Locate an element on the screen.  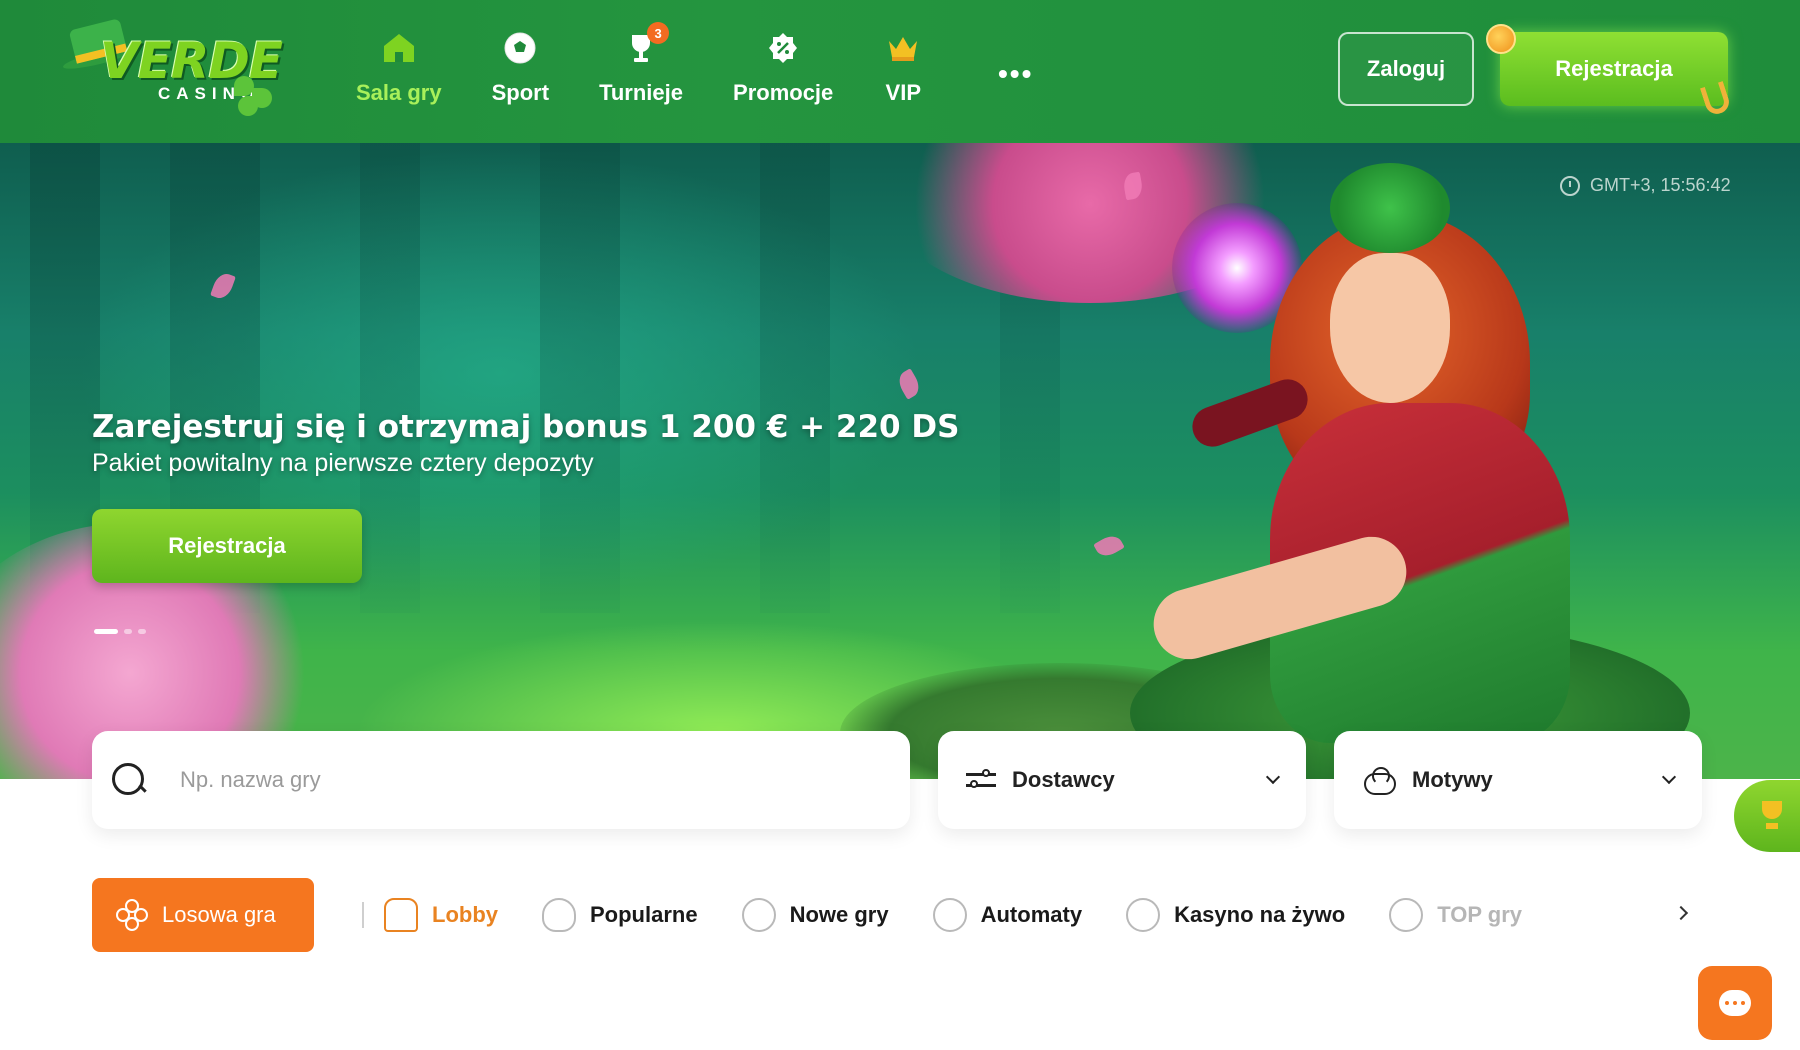
nav-item-sala-gry: Sala gry is located at coordinates (399, 73).